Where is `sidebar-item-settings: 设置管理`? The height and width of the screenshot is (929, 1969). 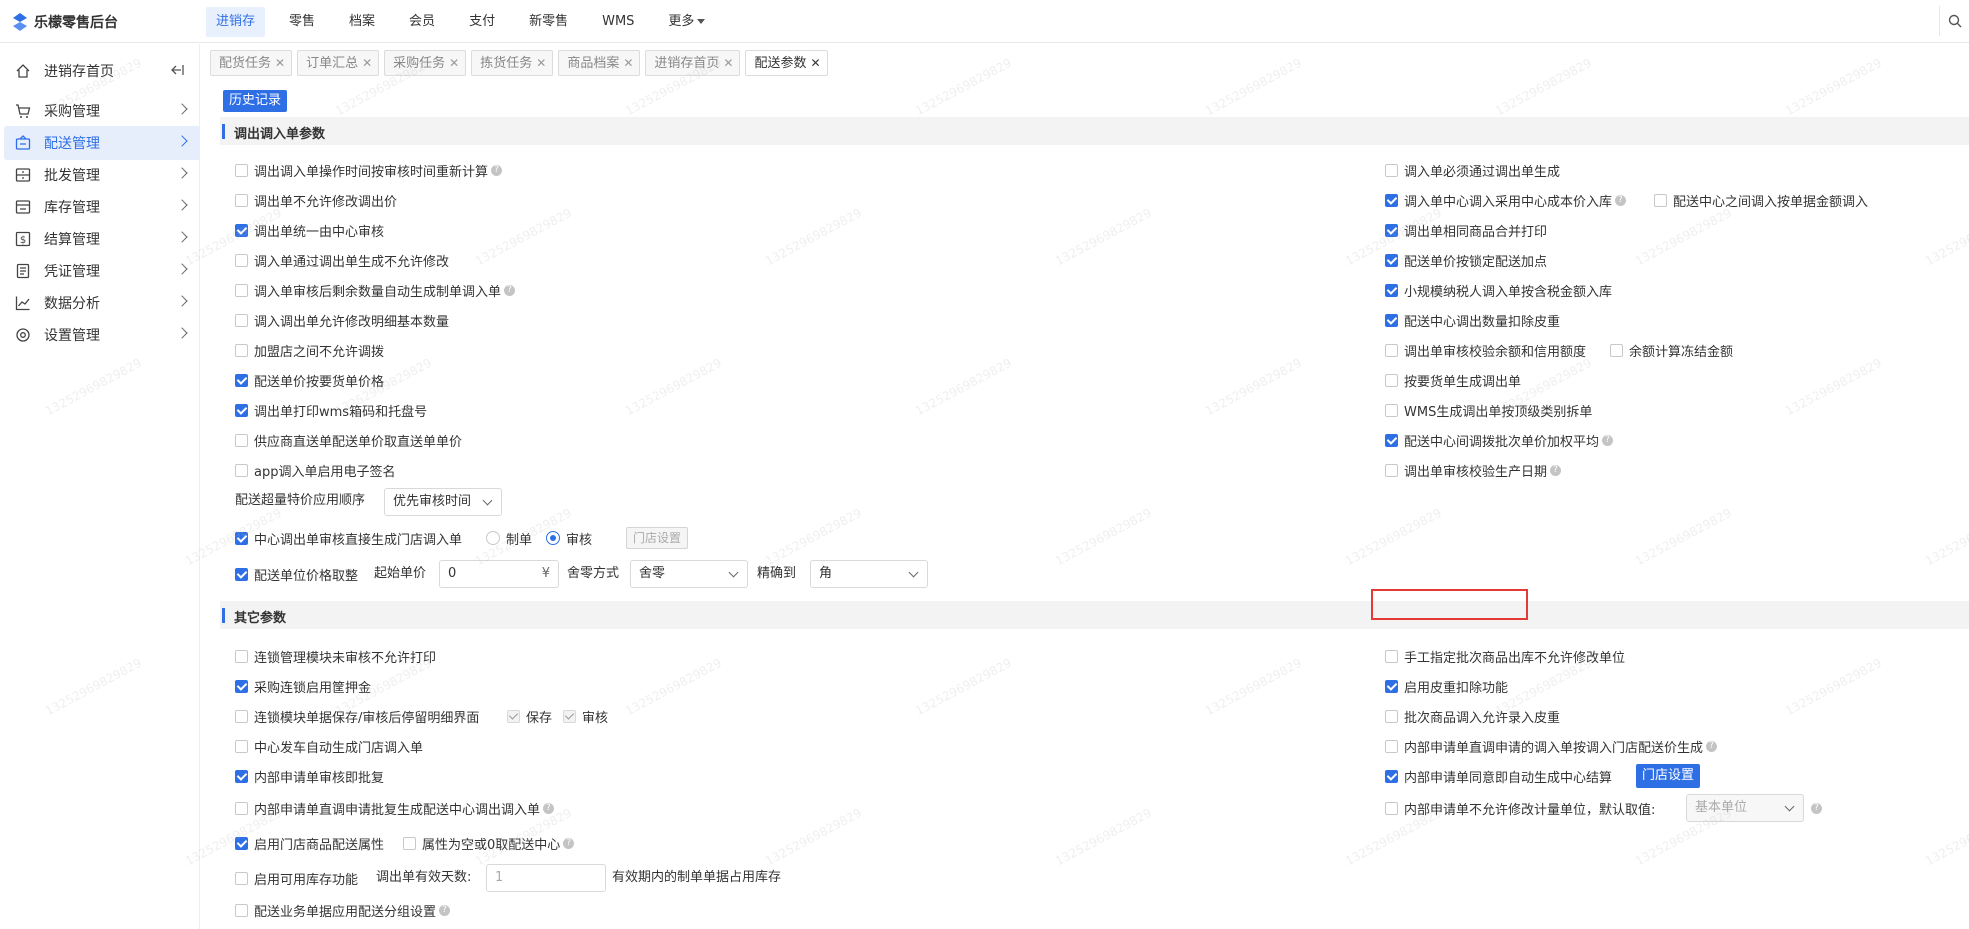 sidebar-item-settings: 设置管理 is located at coordinates (102, 335).